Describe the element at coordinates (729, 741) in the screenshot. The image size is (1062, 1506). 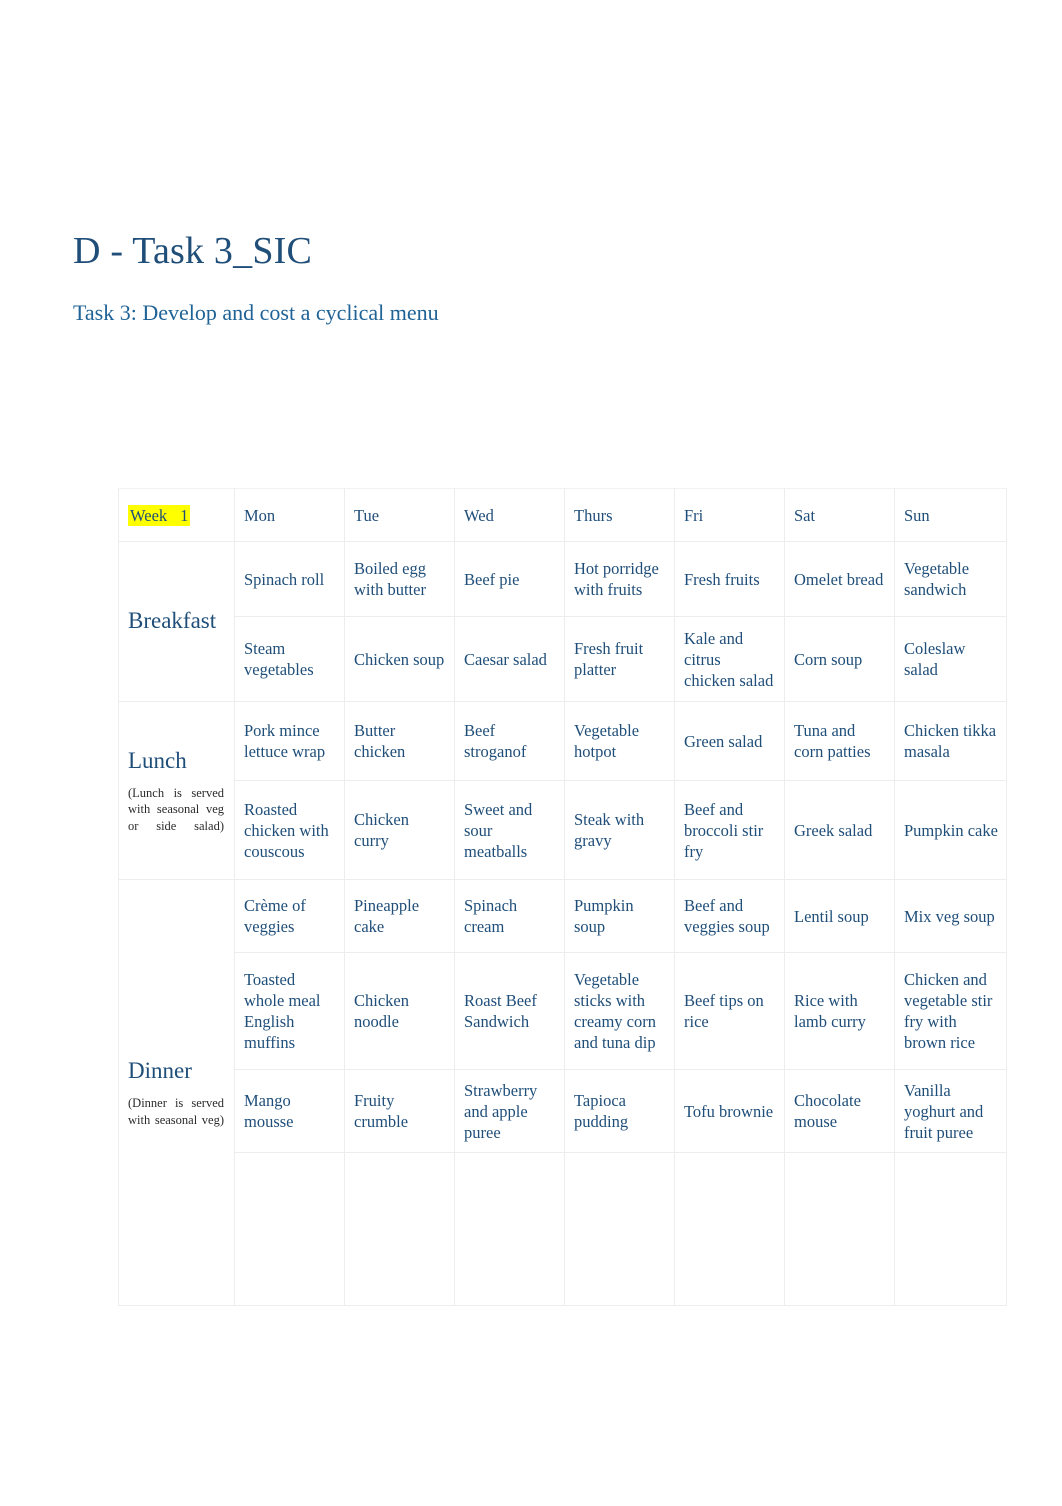
I see `menu-cell: Green salad` at that location.